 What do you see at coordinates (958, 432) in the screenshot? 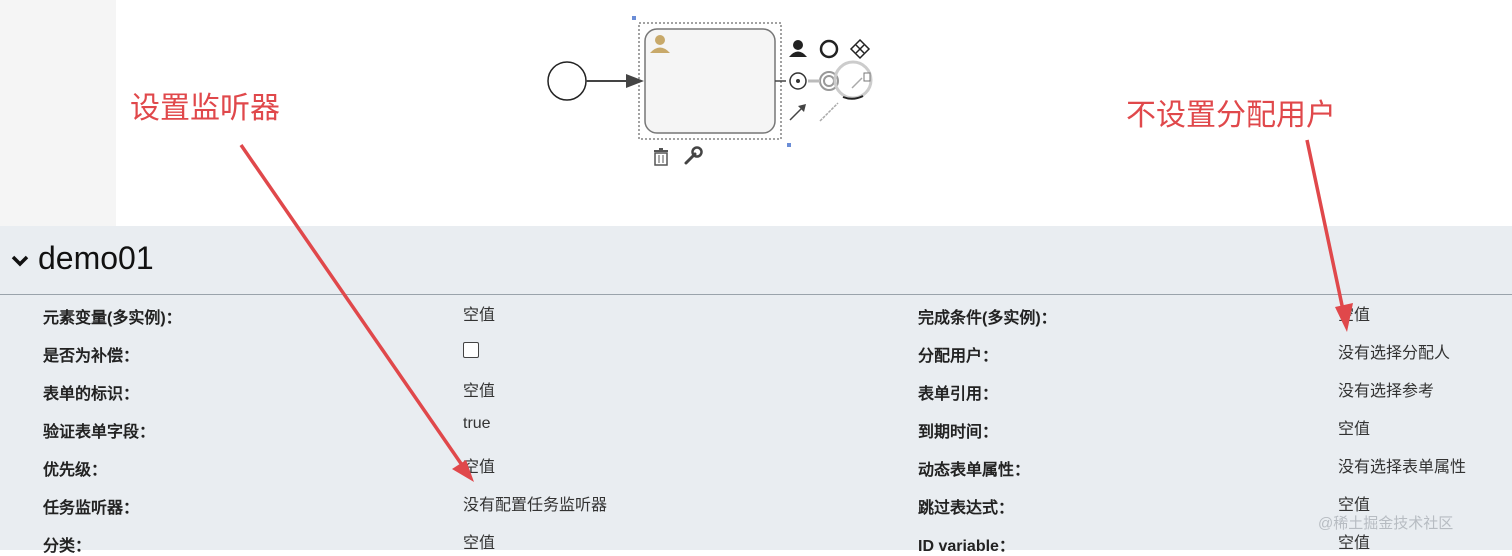
I see `prop-label-due-date: 到期时间：` at bounding box center [958, 432].